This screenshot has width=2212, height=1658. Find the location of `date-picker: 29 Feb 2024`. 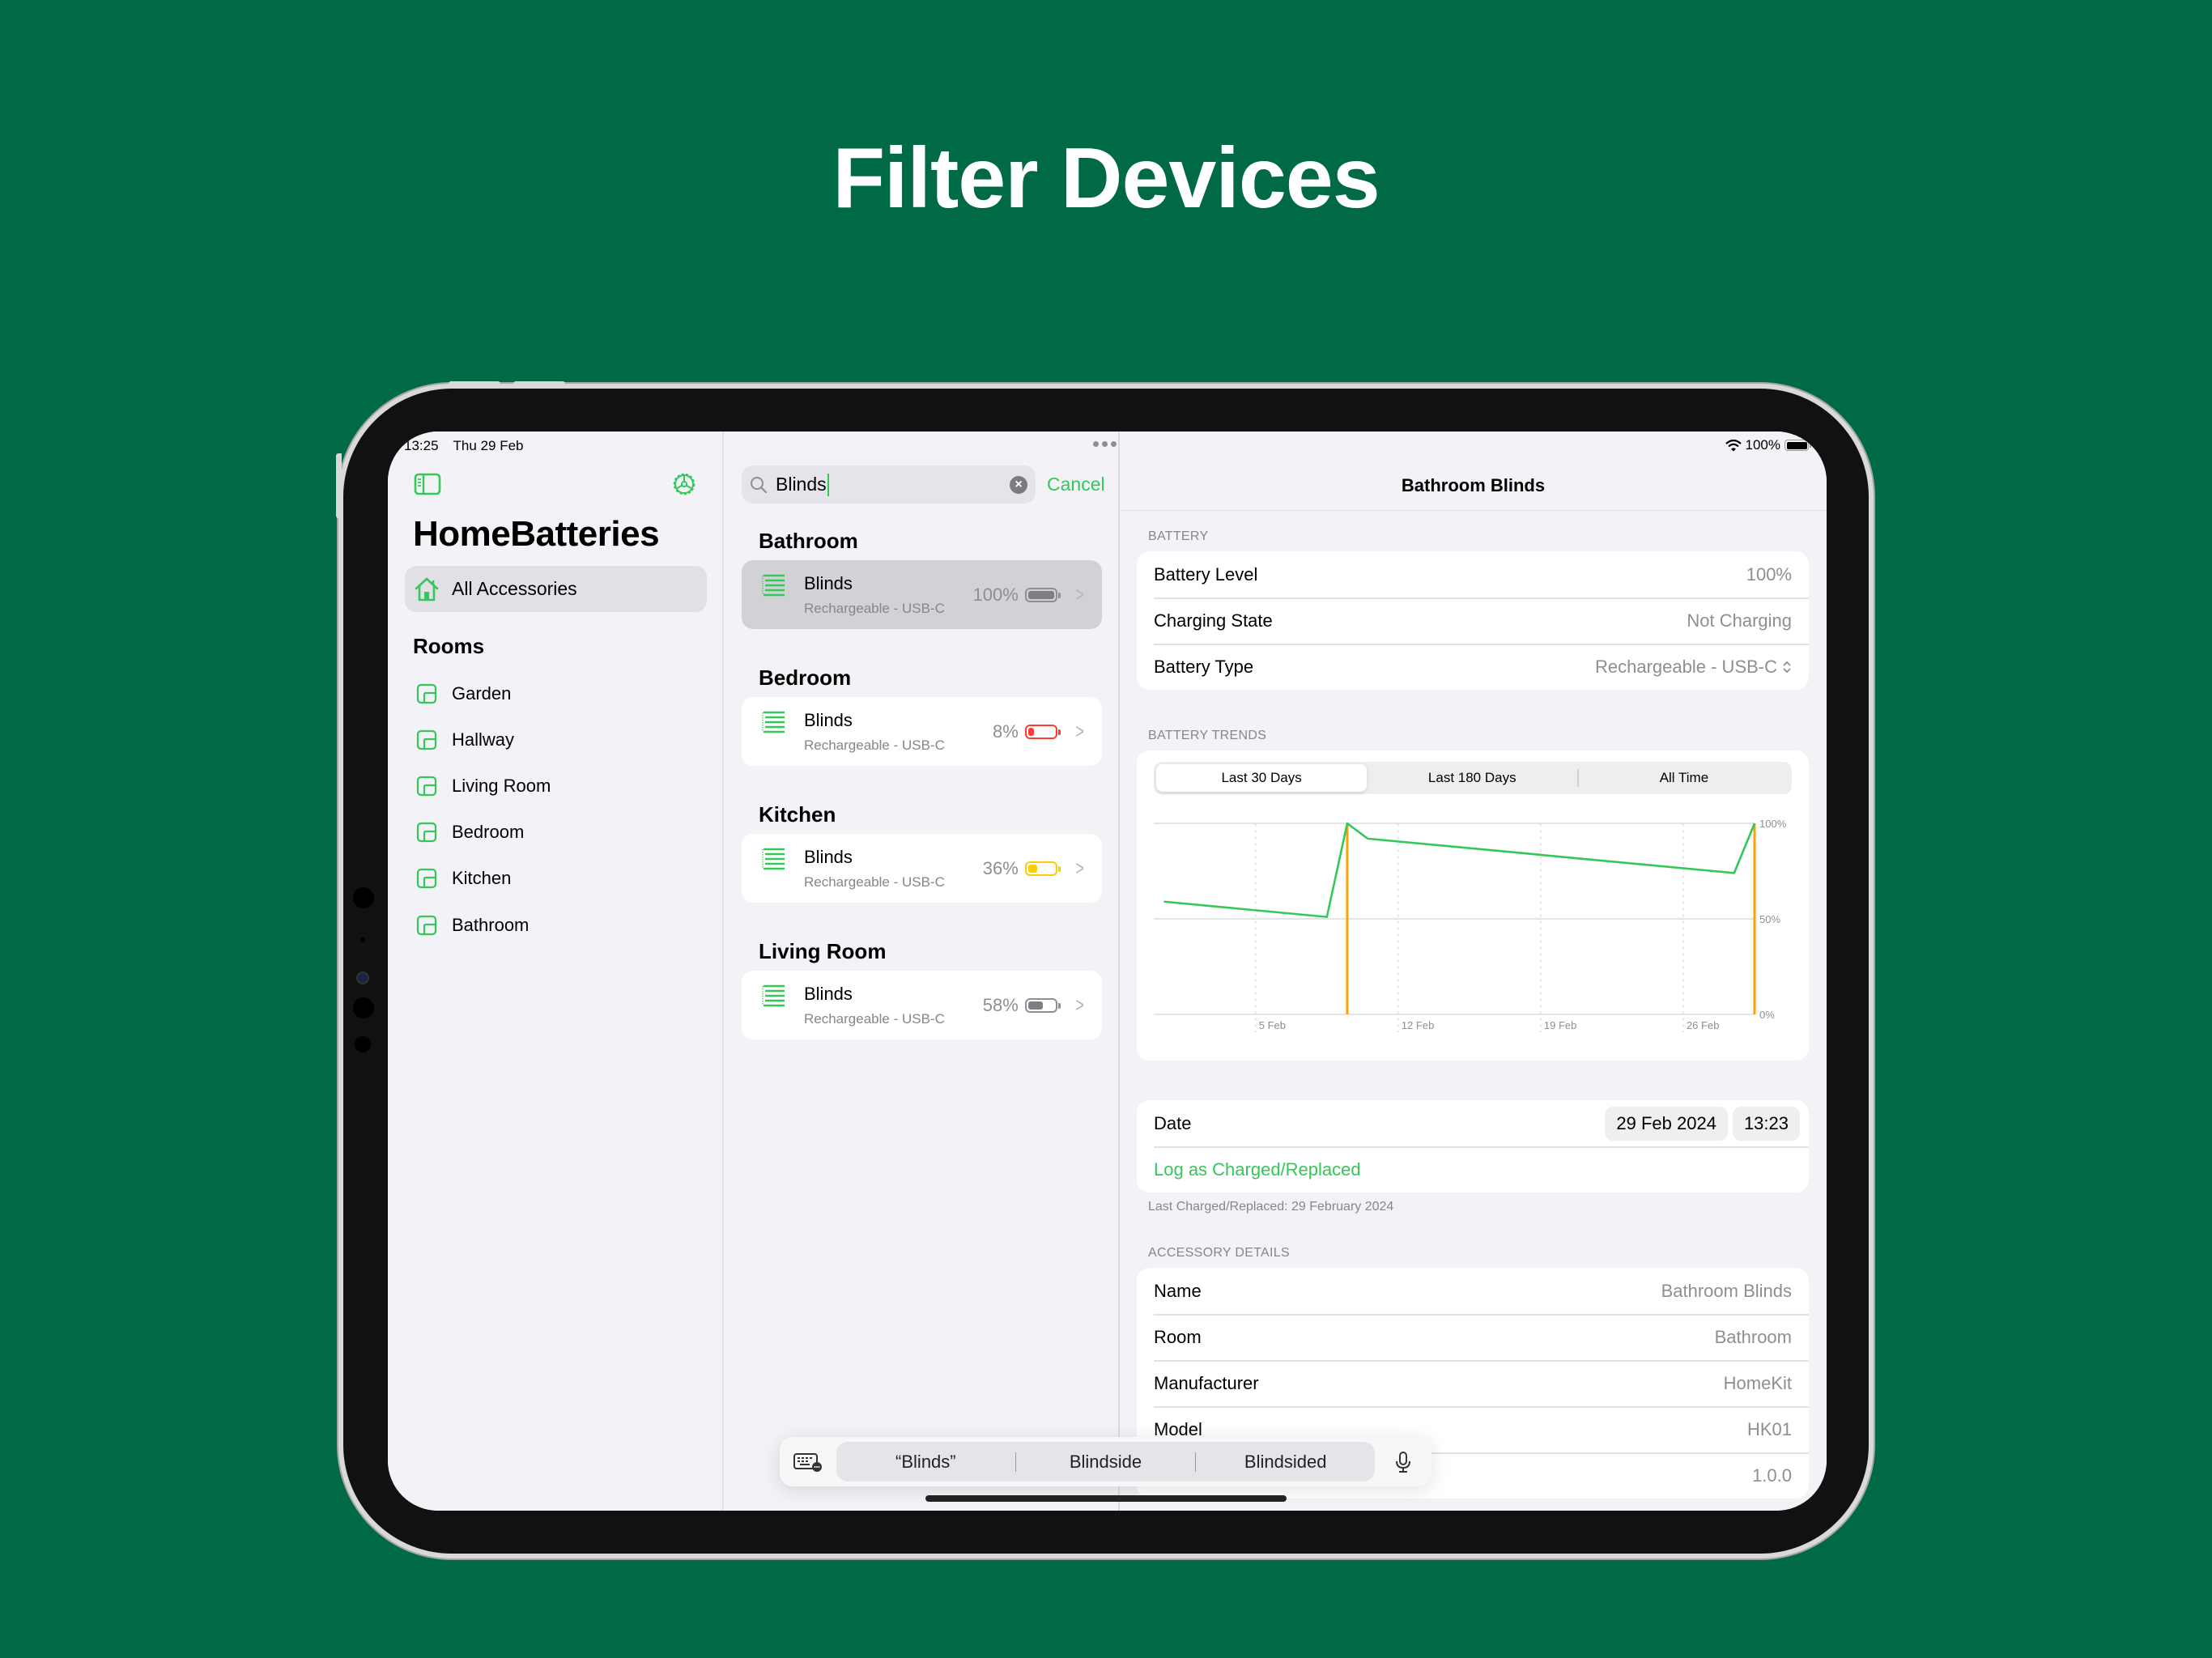

date-picker: 29 Feb 2024 is located at coordinates (1666, 1123).